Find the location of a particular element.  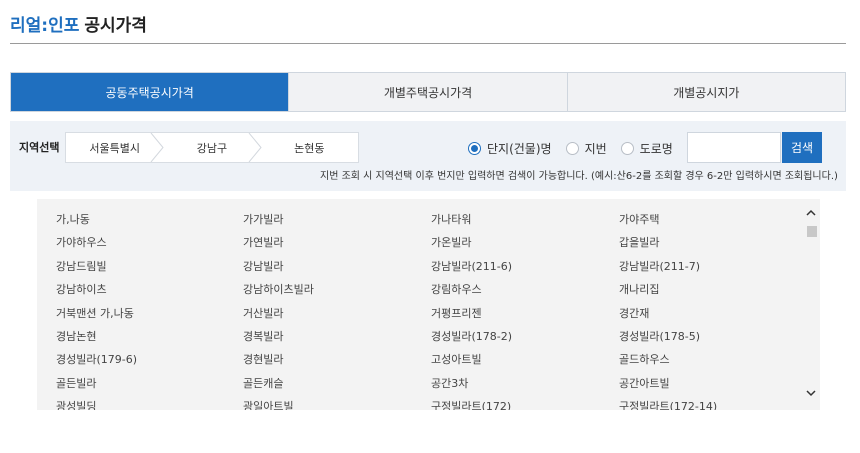

list-item: 가,나동 is located at coordinates (73, 219).